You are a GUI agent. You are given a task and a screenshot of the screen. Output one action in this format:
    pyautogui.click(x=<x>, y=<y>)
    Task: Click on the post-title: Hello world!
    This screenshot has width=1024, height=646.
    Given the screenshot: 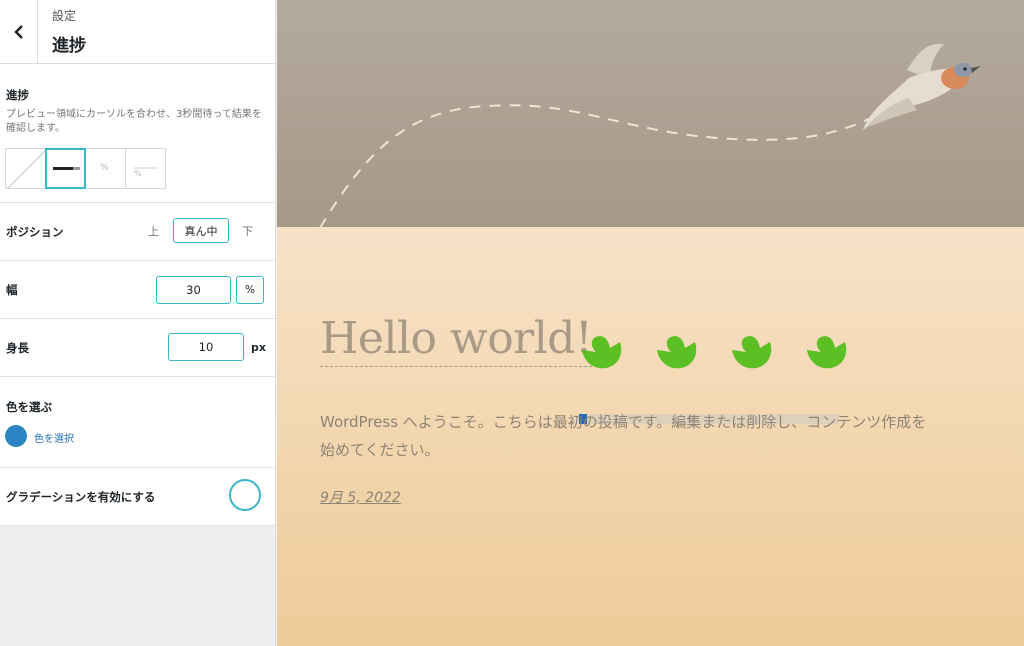 What is the action you would take?
    pyautogui.click(x=456, y=339)
    